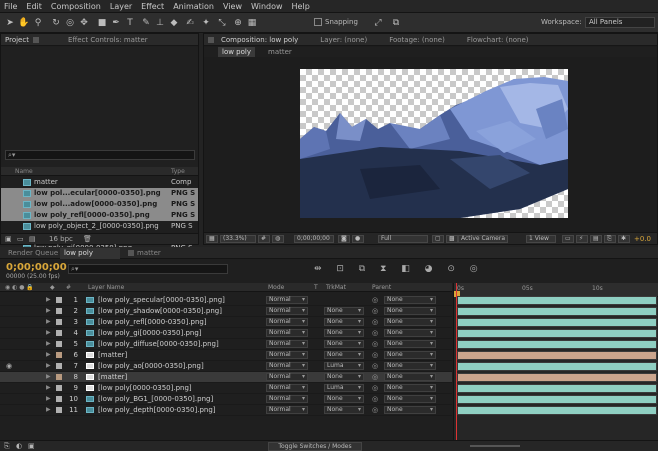 Image resolution: width=658 pixels, height=451 pixels. Describe the element at coordinates (301, 6) in the screenshot. I see `menu-help: Help` at that location.